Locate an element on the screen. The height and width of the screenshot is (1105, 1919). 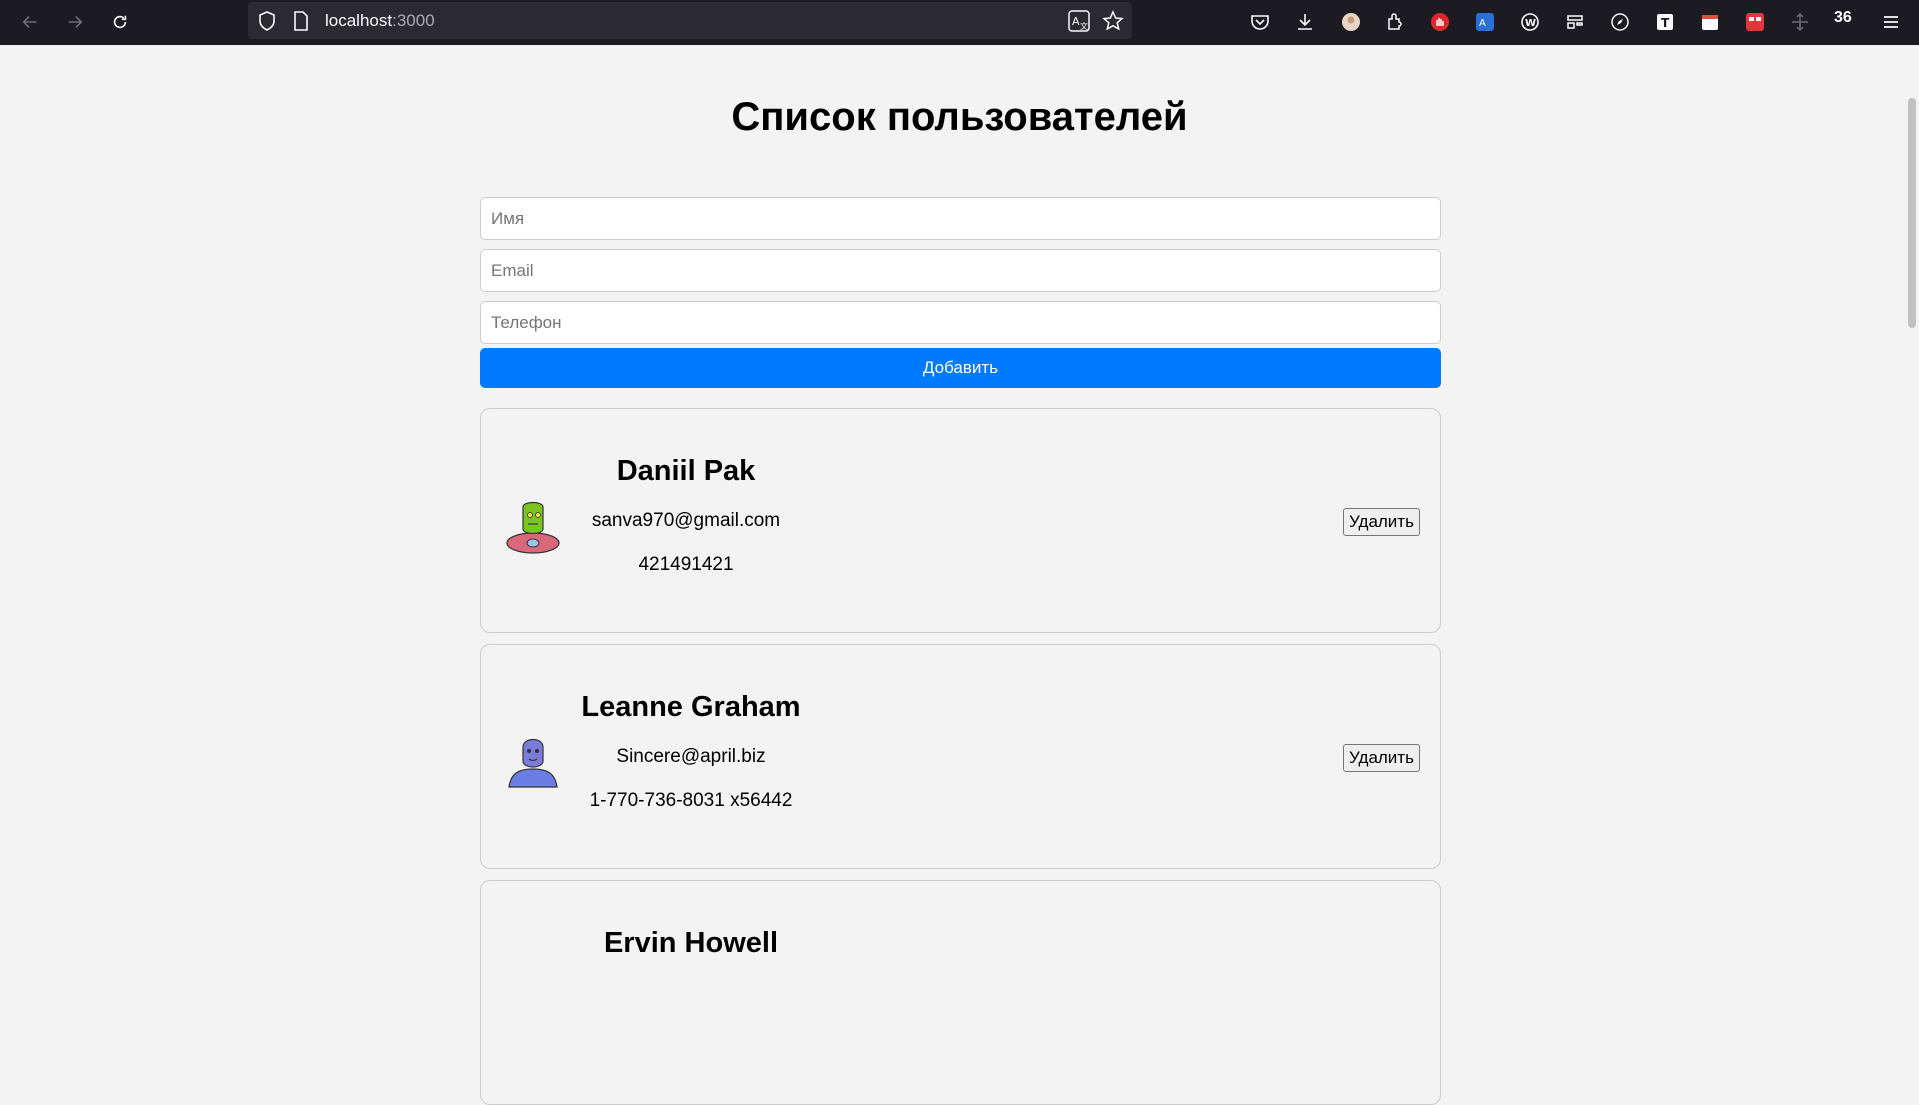
compass-icon is located at coordinates (1620, 22).